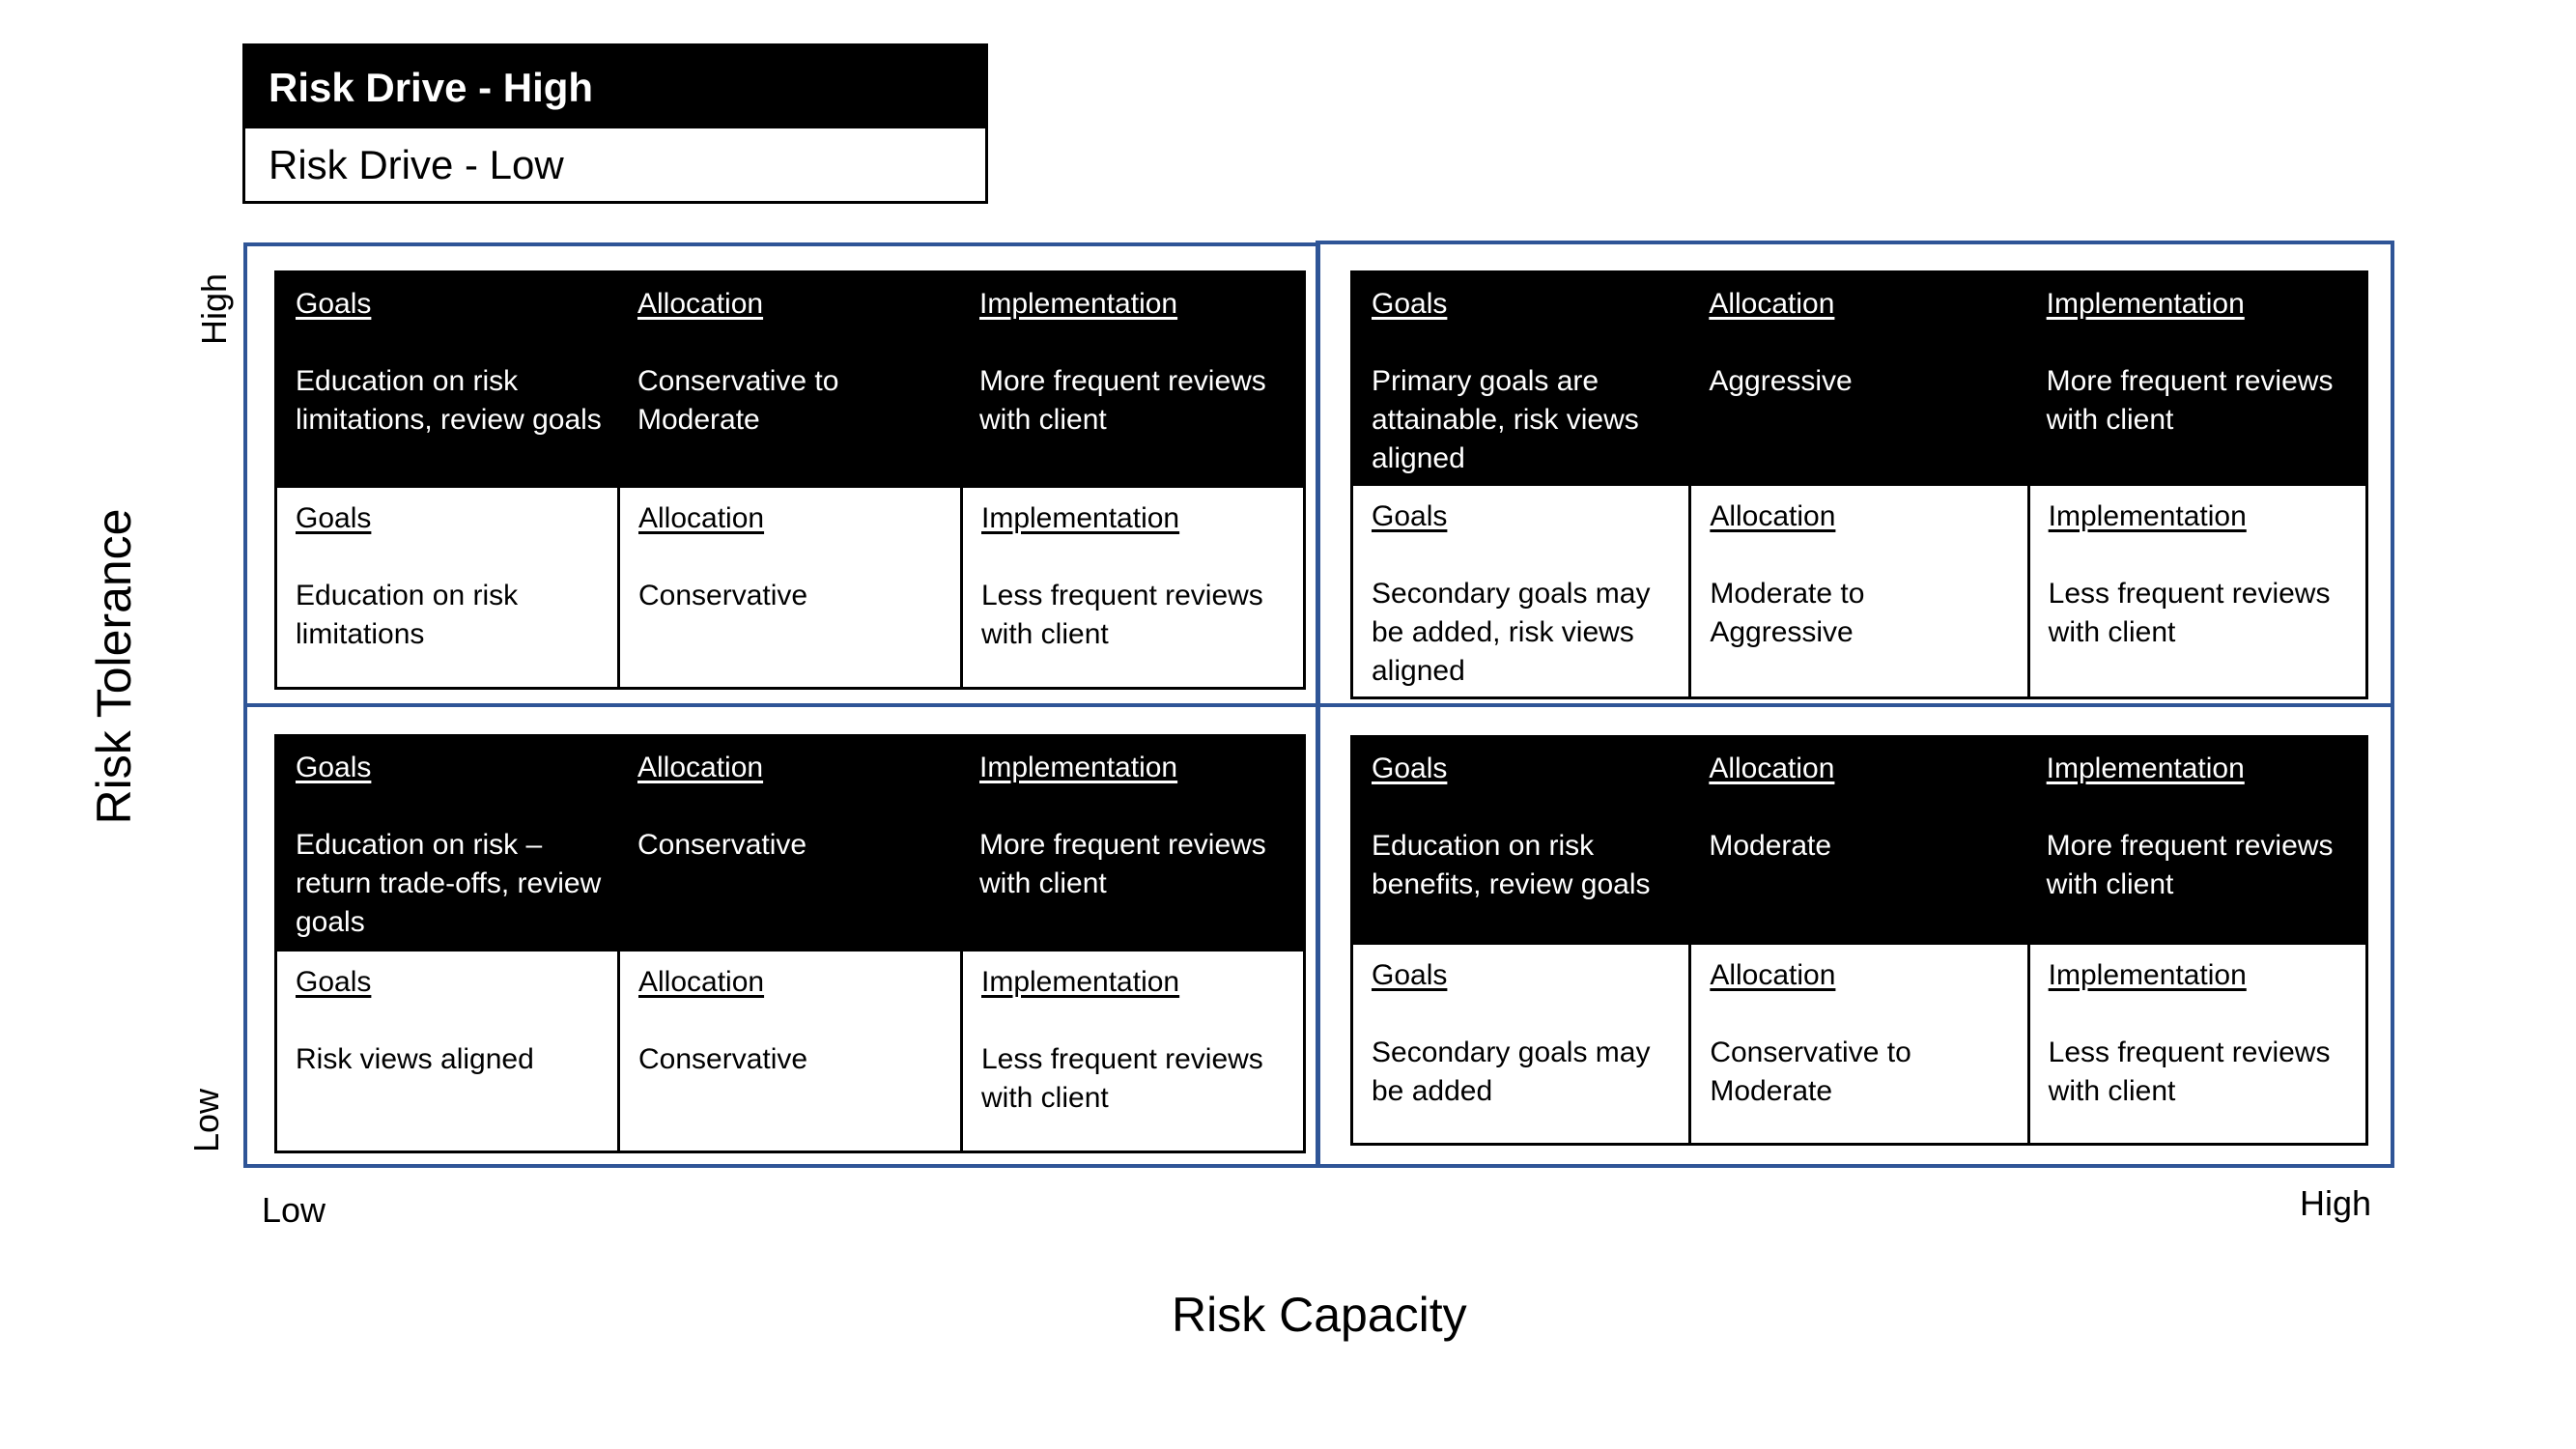 The width and height of the screenshot is (2576, 1449). I want to click on y-axis-title: Risk Tolerance, so click(114, 666).